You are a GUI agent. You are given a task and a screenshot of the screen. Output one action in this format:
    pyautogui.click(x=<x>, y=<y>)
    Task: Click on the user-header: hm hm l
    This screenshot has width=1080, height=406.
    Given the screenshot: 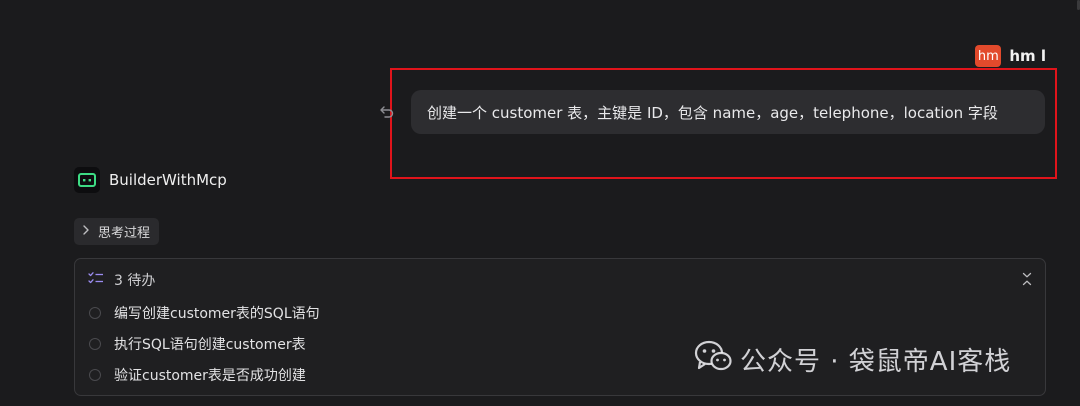 What is the action you would take?
    pyautogui.click(x=1010, y=56)
    